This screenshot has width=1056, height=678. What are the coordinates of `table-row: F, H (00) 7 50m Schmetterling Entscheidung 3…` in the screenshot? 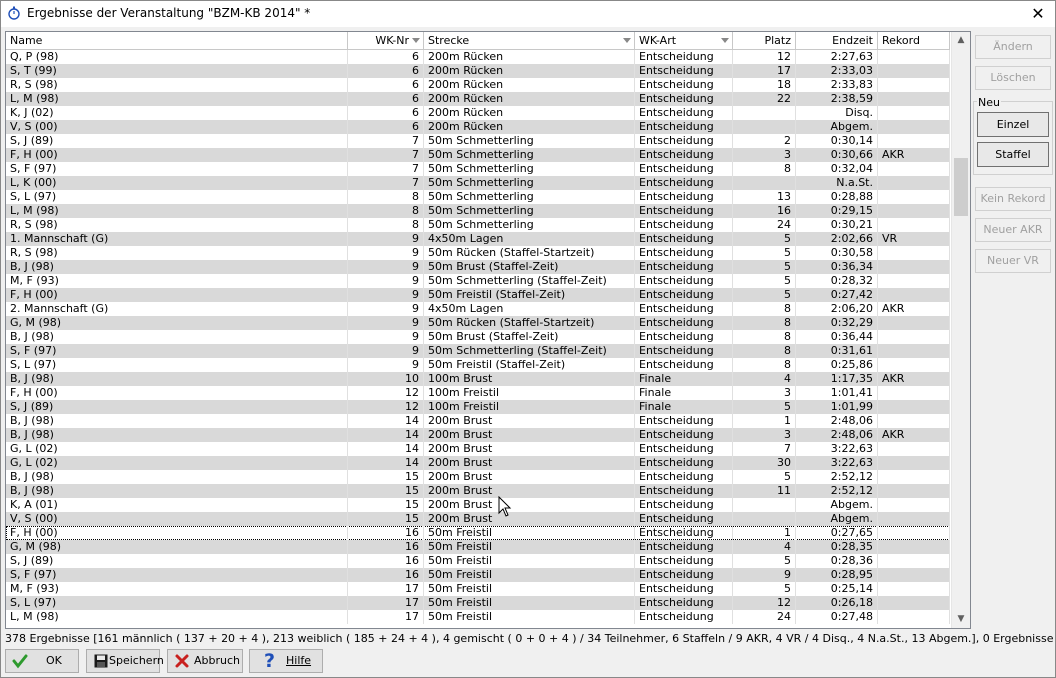 It's located at (478, 155).